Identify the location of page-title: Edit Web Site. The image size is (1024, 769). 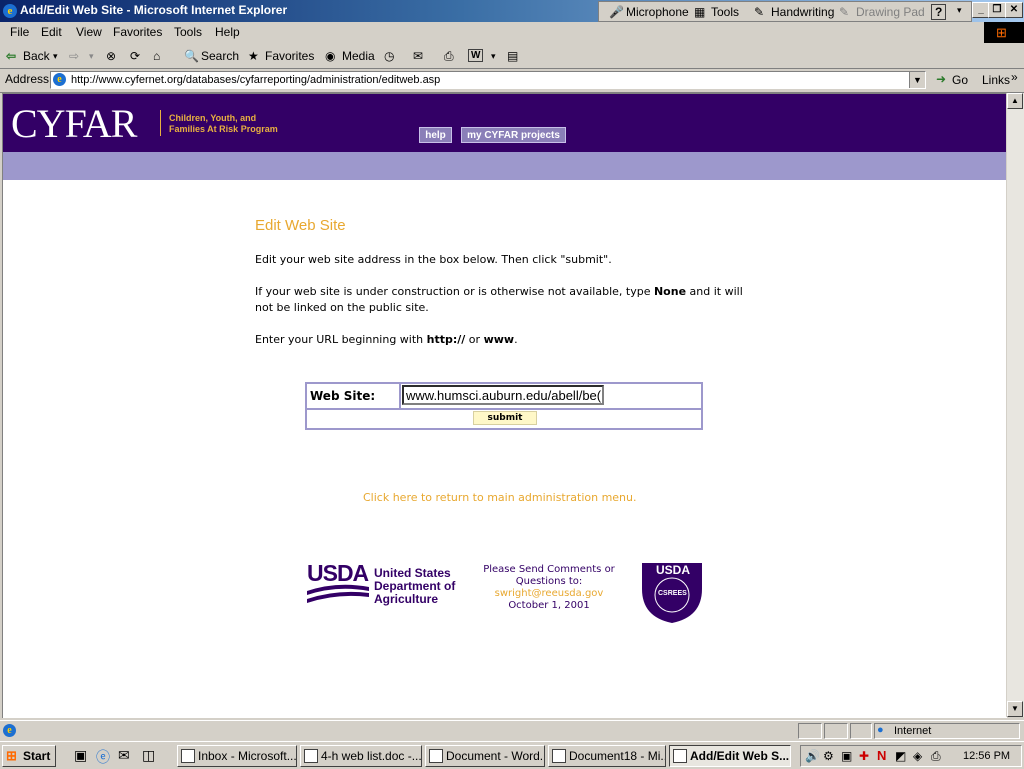
(300, 225).